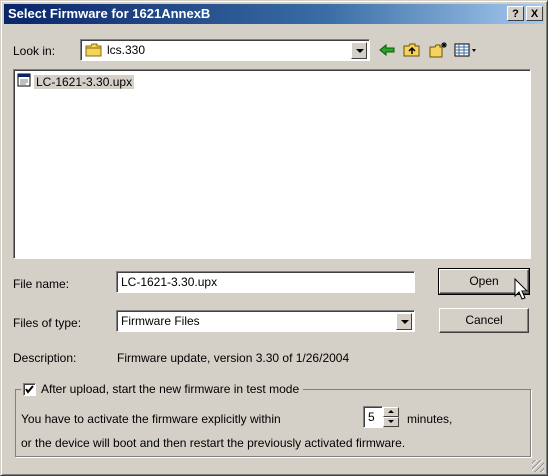 This screenshot has width=548, height=476. I want to click on folder-icon, so click(94, 51).